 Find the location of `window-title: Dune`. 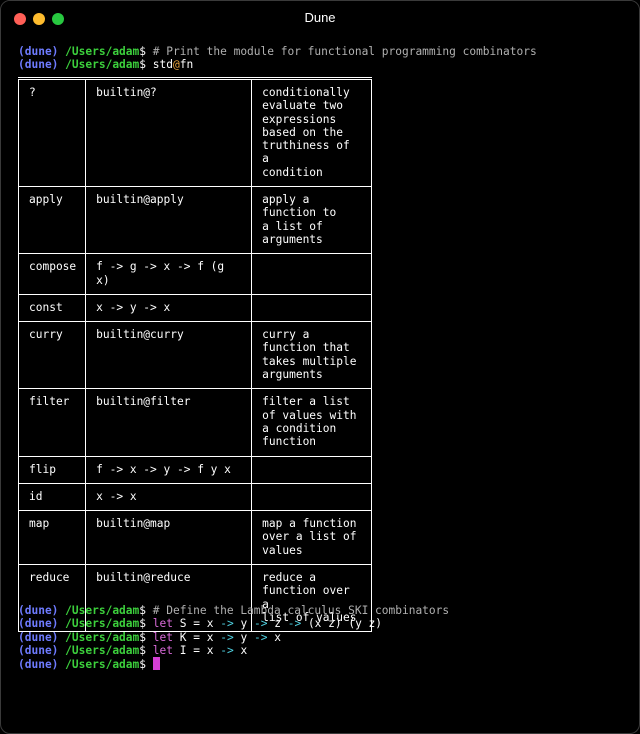

window-title: Dune is located at coordinates (320, 17).